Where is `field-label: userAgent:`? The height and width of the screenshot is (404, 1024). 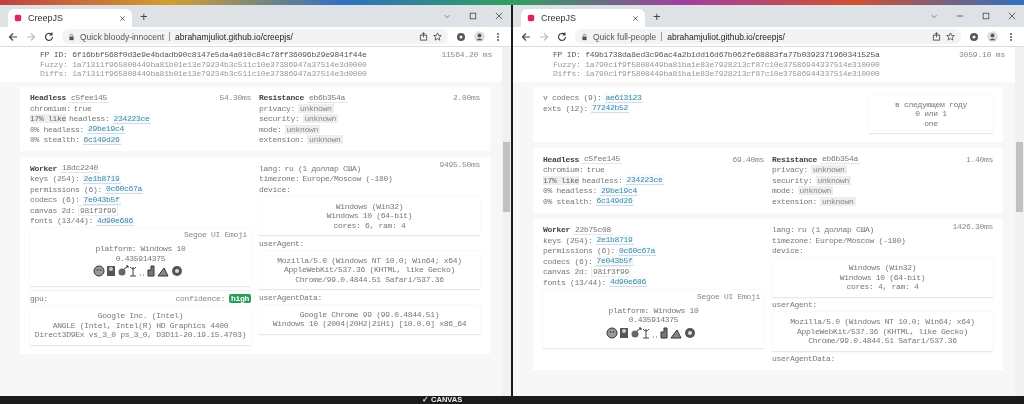
field-label: userAgent: is located at coordinates (281, 243).